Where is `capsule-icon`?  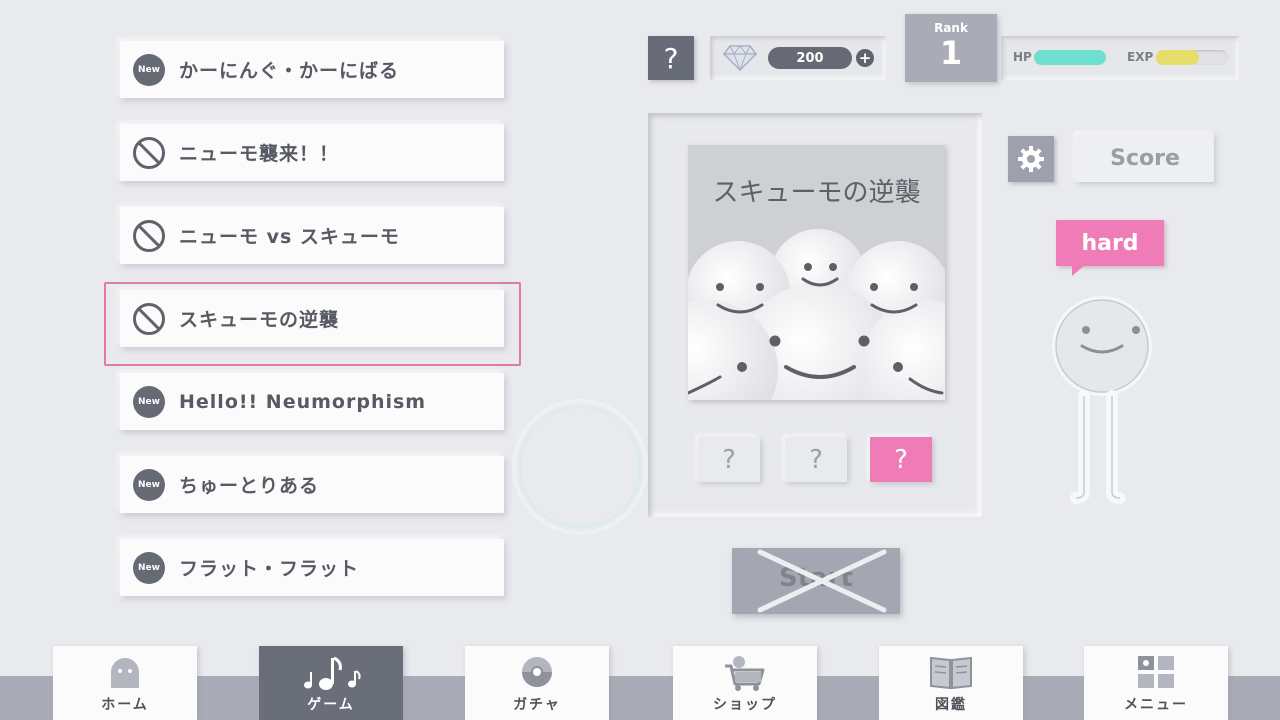
capsule-icon is located at coordinates (537, 672).